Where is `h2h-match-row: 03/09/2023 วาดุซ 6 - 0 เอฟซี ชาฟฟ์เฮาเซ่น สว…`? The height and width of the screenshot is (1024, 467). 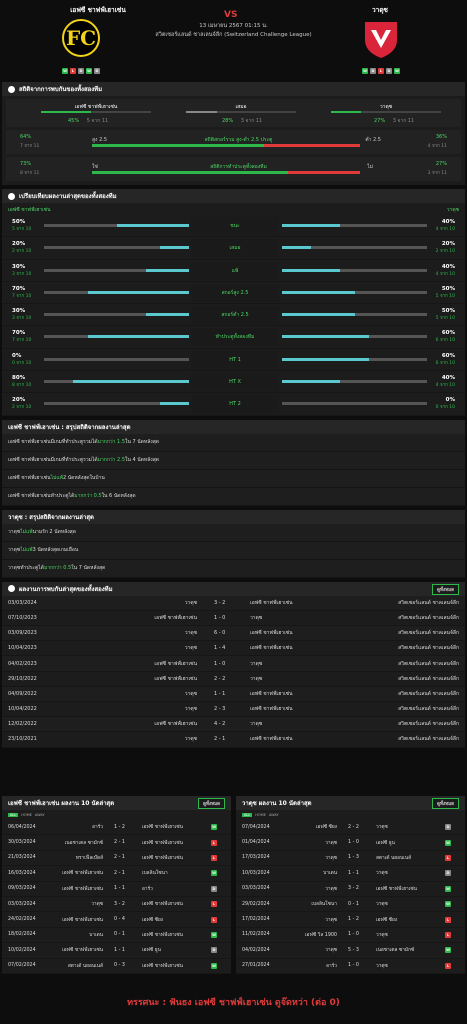 h2h-match-row: 03/09/2023 วาดุซ 6 - 0 เอฟซี ชาฟฟ์เฮาเซ่น สว… is located at coordinates (233, 634).